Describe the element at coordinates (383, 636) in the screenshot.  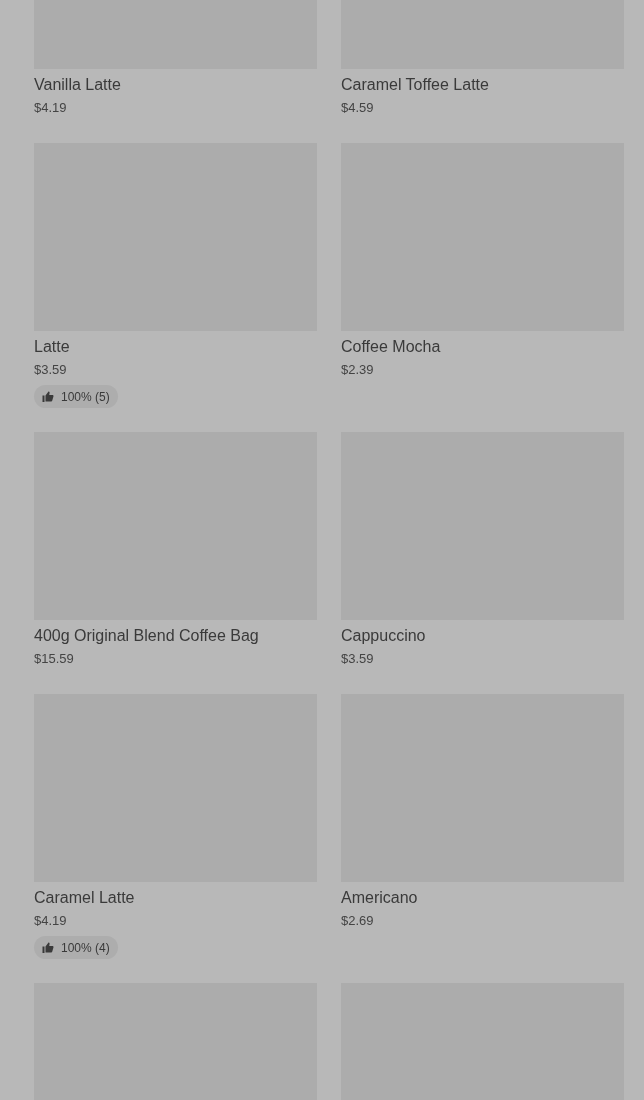
I see `product-name: Cappuccino` at that location.